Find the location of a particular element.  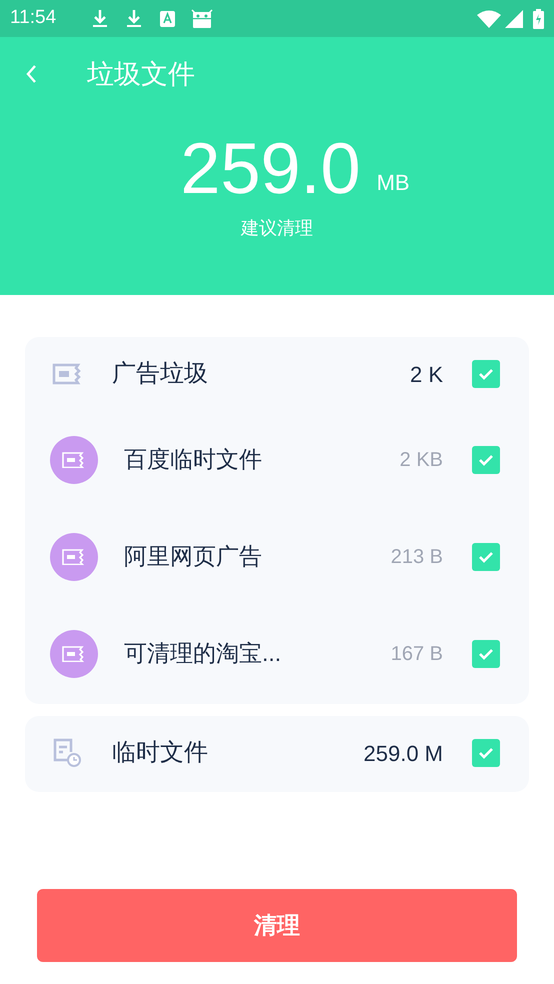

back-icon is located at coordinates (31, 74).